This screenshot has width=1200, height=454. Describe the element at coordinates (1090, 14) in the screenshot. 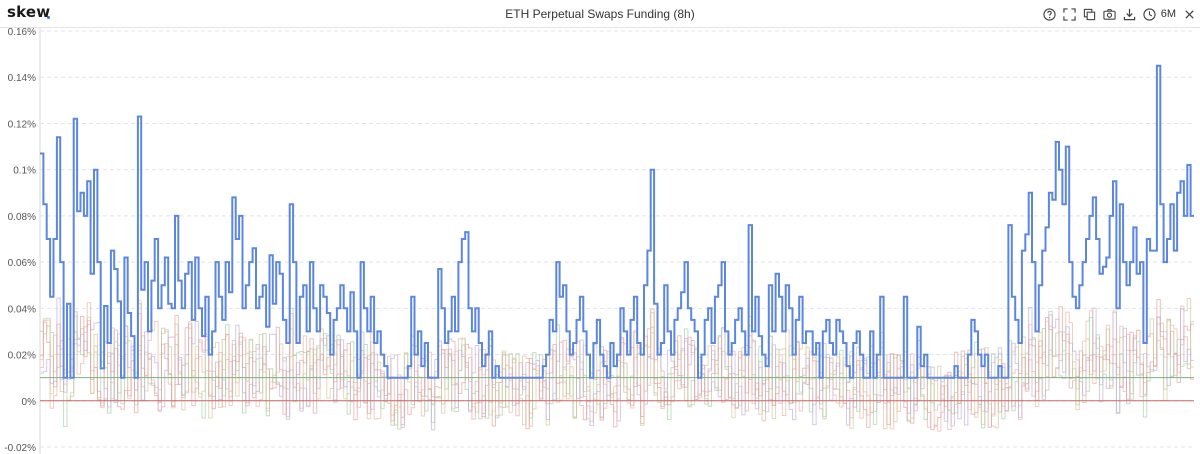

I see `copy-icon` at that location.